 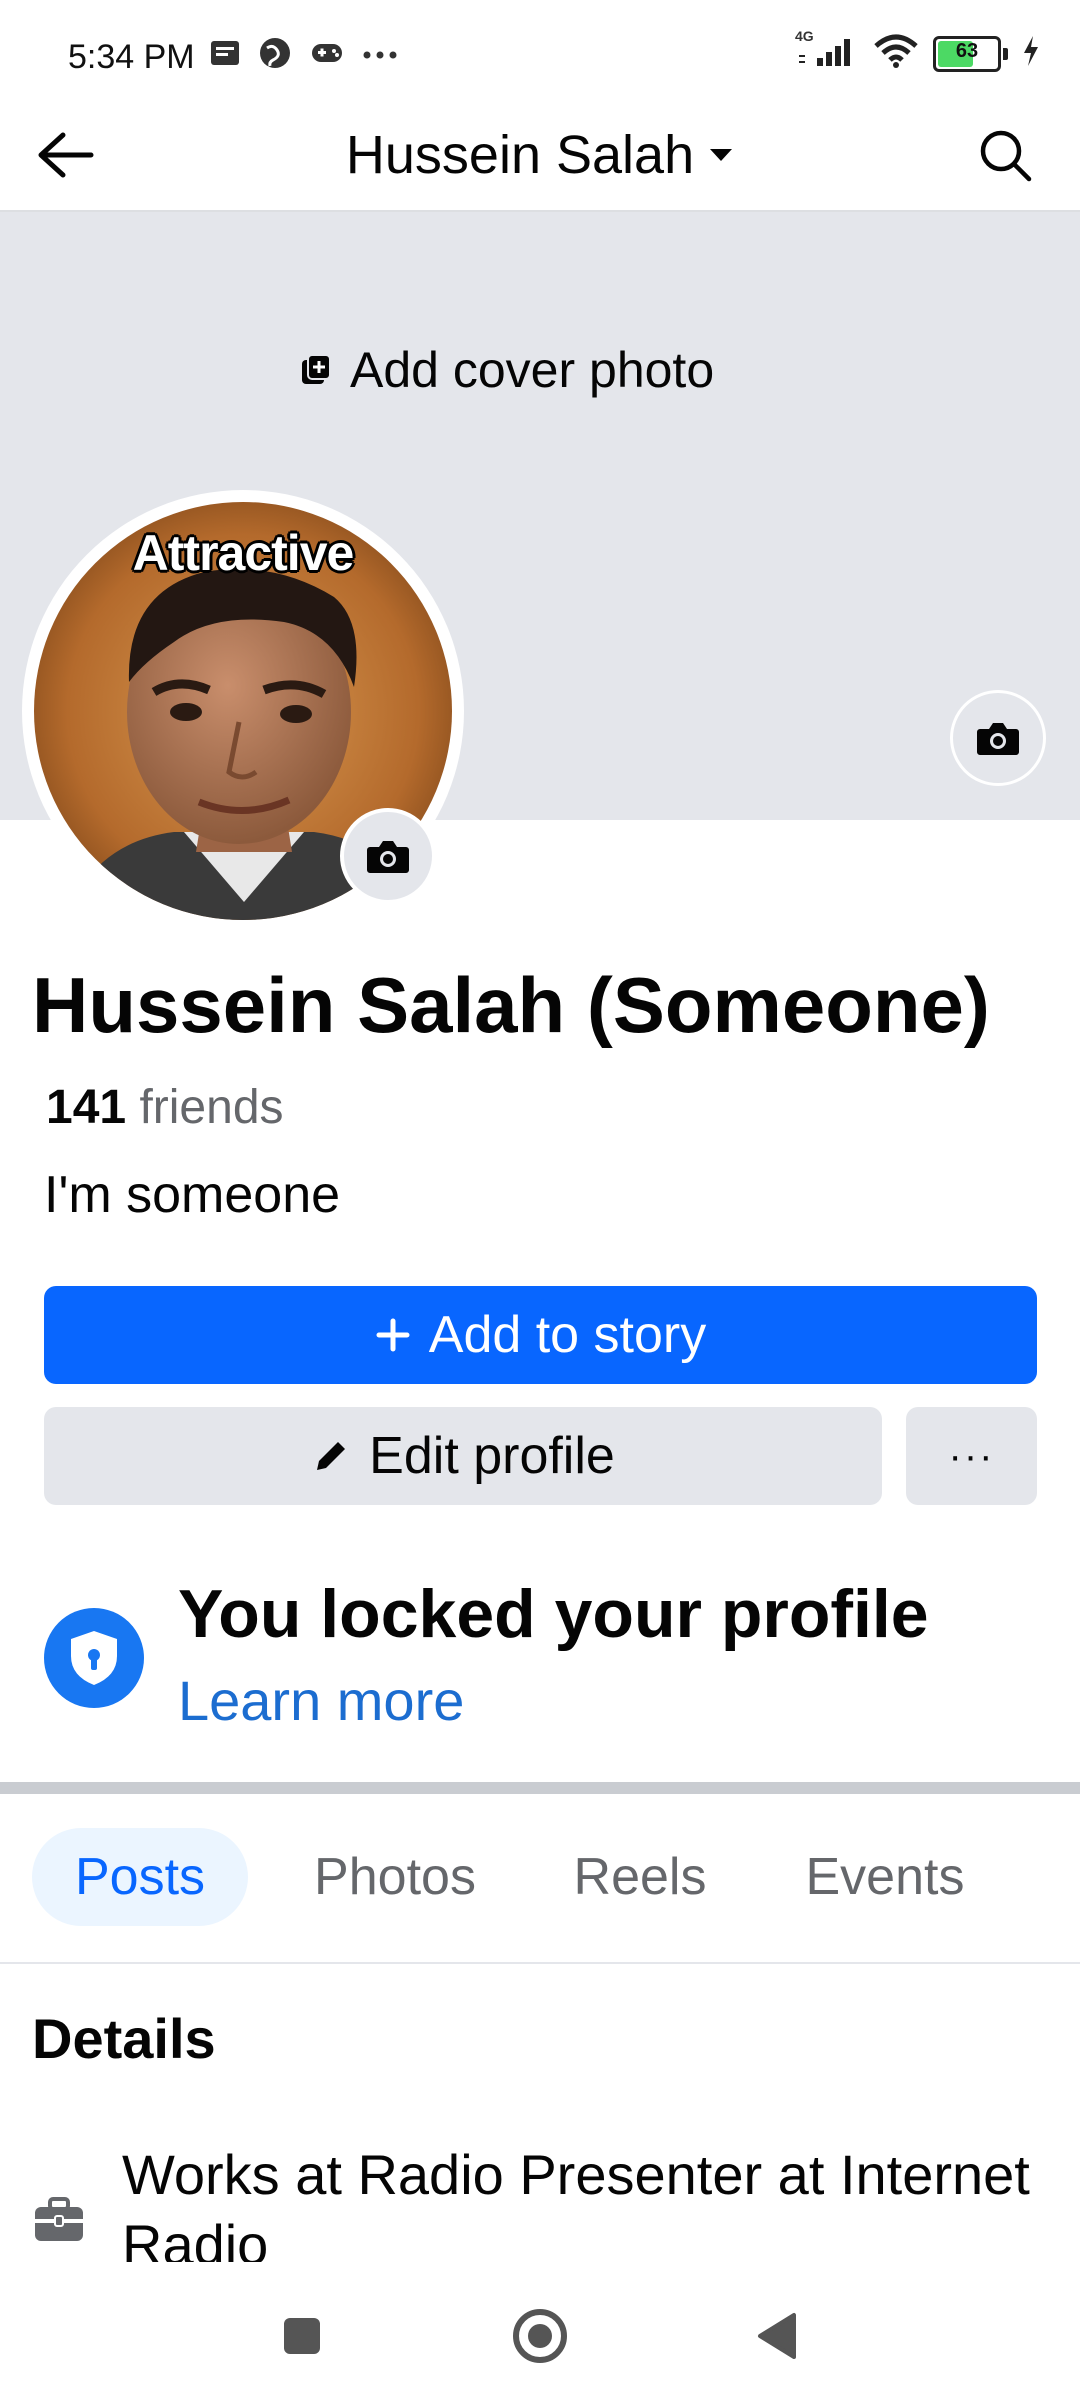 I want to click on home-button, so click(x=540, y=2336).